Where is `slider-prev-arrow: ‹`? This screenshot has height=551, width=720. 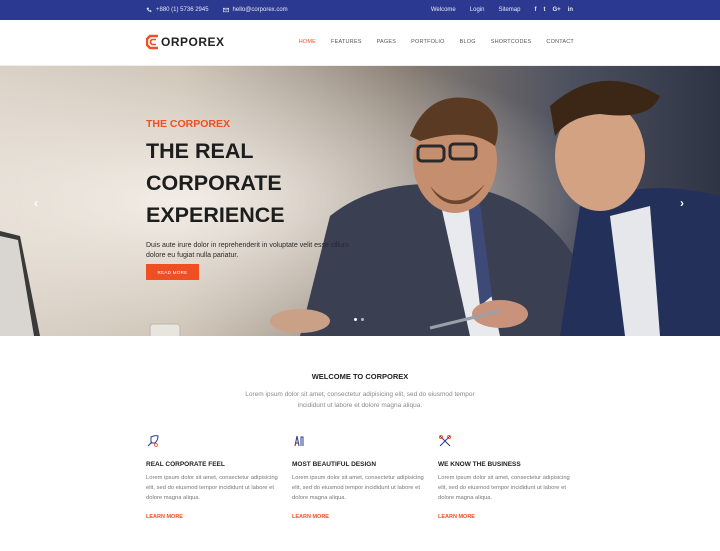
slider-prev-arrow: ‹ is located at coordinates (36, 203).